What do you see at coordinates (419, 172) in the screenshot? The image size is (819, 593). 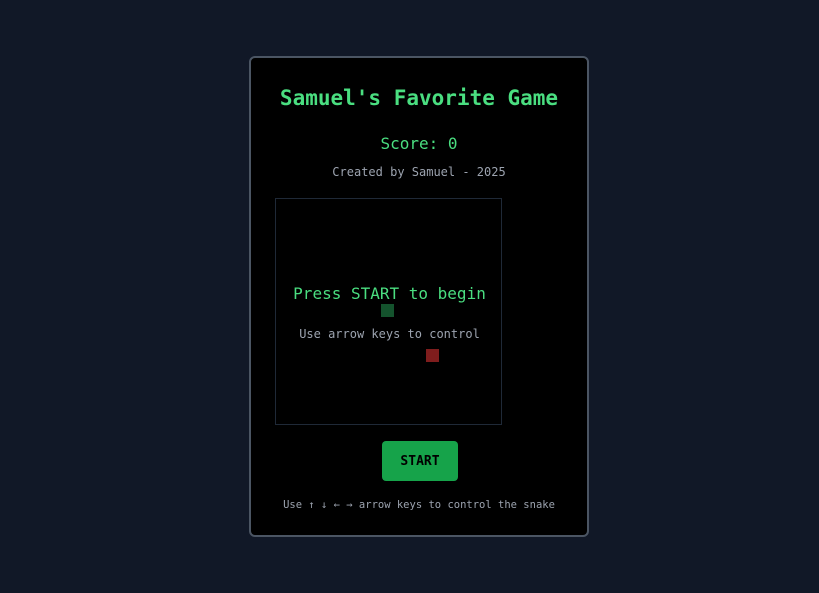 I see `credit-text: Created by Samuel - 2025` at bounding box center [419, 172].